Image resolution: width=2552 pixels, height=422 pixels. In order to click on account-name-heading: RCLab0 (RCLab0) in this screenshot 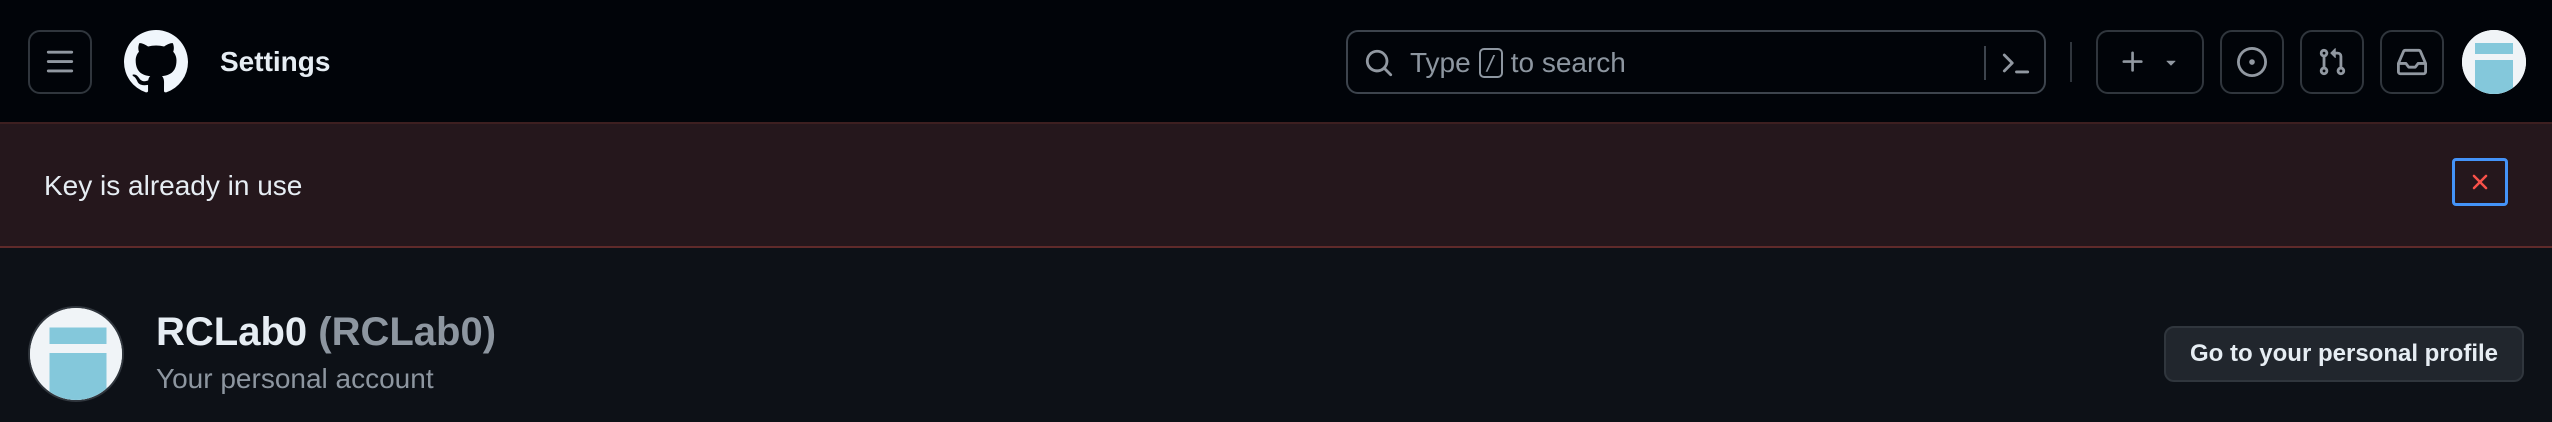, I will do `click(326, 332)`.